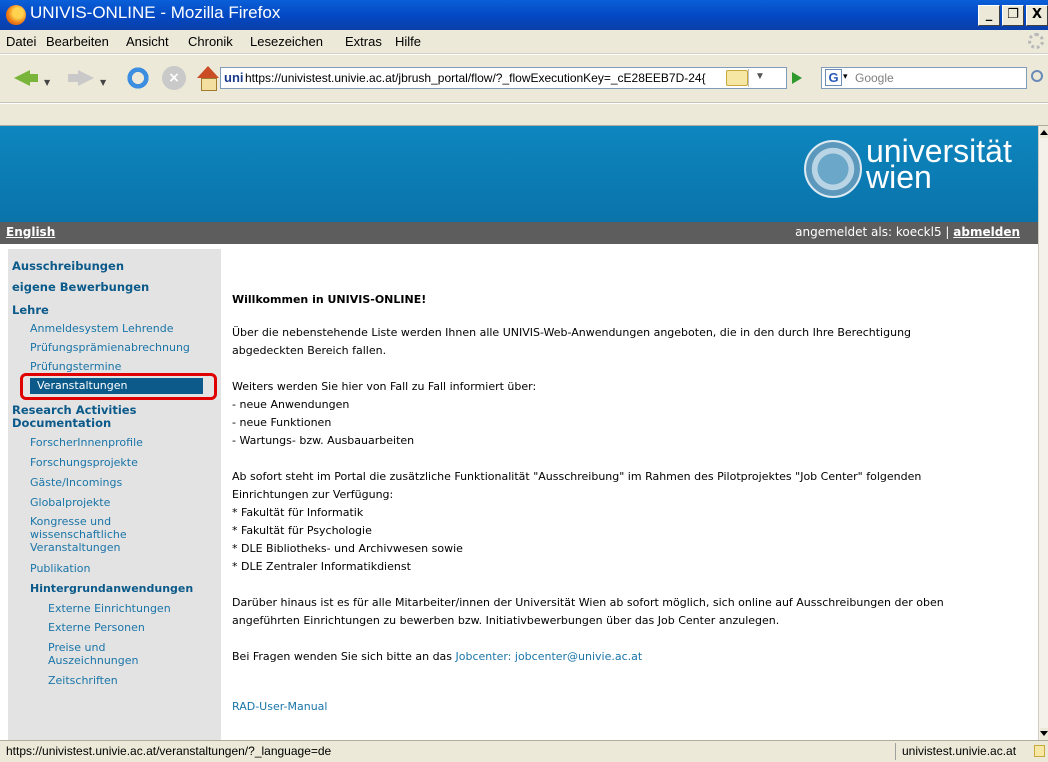 The width and height of the screenshot is (1048, 762). I want to click on menu-lesezeichen: Lesezeichen, so click(286, 41).